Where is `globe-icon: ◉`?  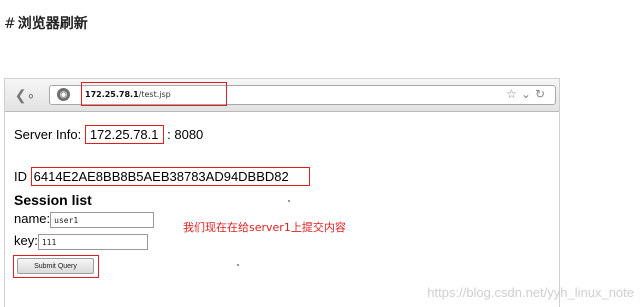
globe-icon: ◉ is located at coordinates (63, 94).